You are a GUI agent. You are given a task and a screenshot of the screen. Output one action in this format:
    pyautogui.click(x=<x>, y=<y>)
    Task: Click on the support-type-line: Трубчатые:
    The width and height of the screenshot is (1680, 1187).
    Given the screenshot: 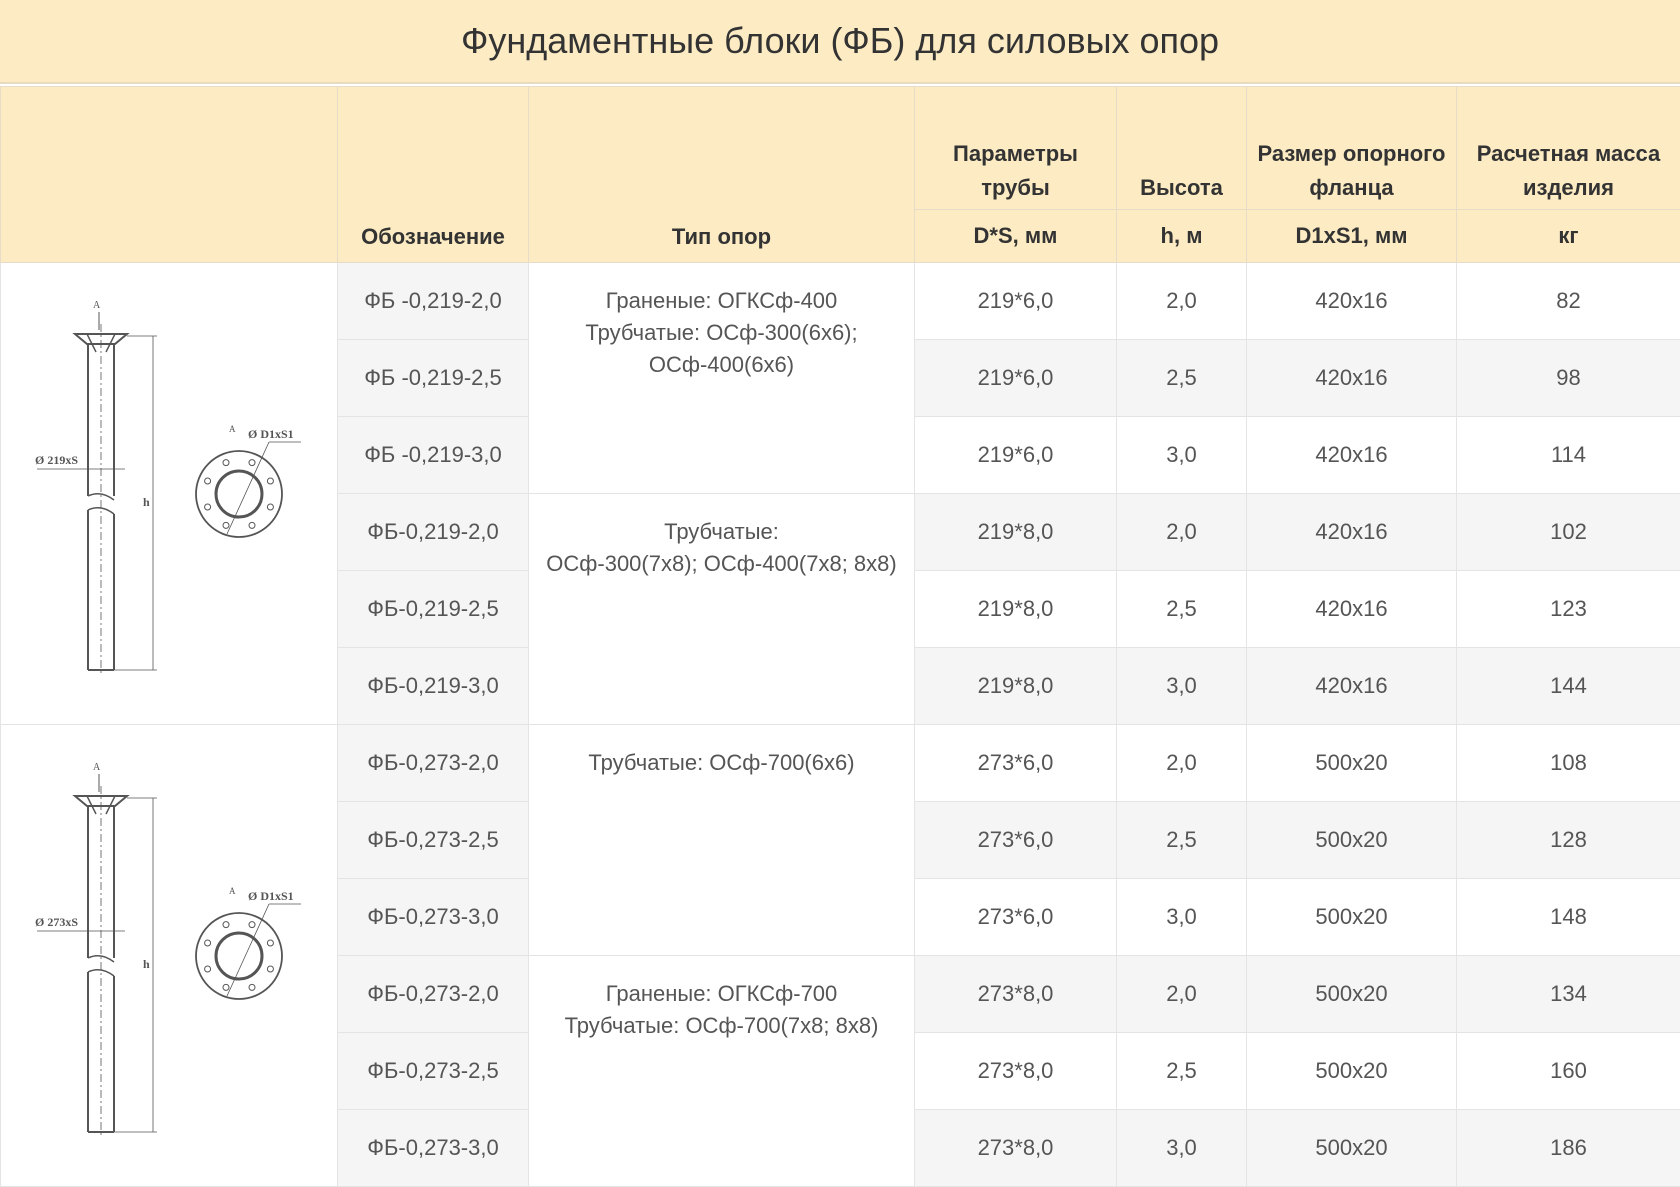 What is the action you would take?
    pyautogui.click(x=721, y=532)
    